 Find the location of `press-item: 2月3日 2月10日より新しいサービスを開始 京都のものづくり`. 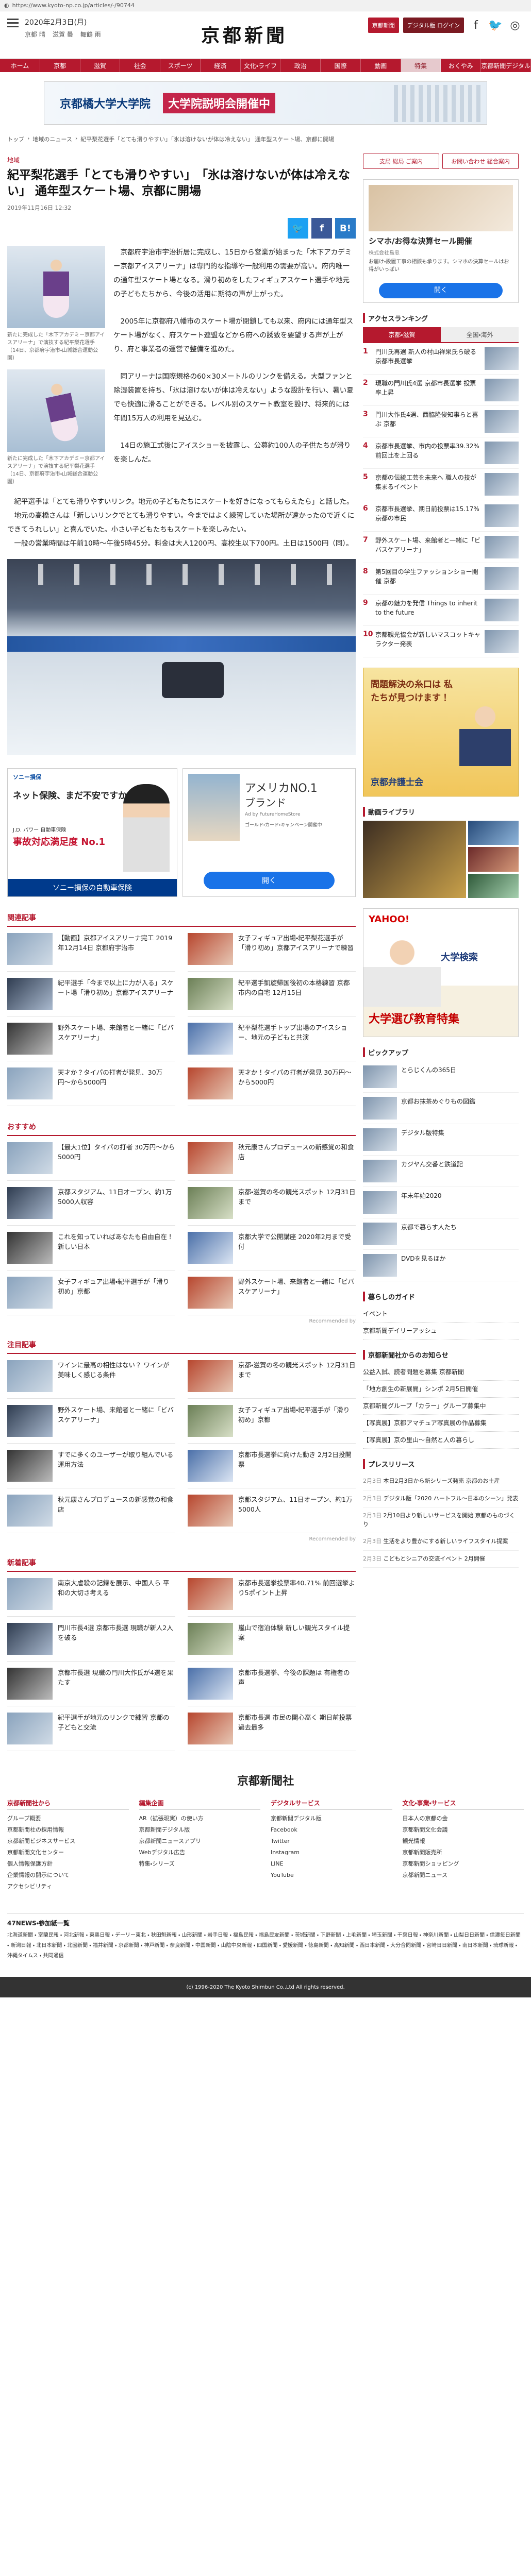

press-item: 2月3日 2月10日より新しいサービスを開始 京都のものづくり is located at coordinates (441, 1520).